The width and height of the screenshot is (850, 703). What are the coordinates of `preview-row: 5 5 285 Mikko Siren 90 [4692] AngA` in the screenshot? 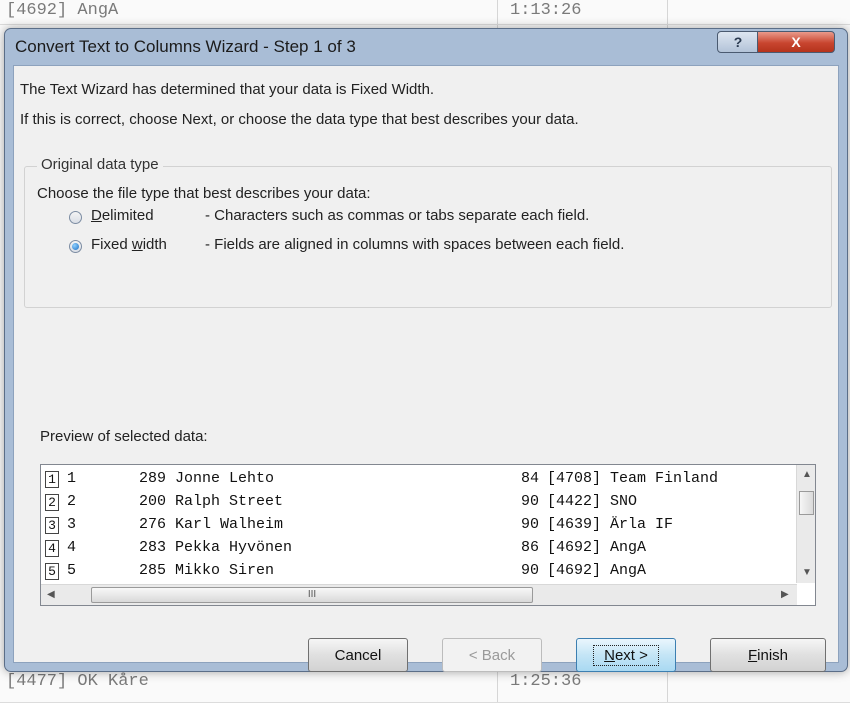 It's located at (413, 572).